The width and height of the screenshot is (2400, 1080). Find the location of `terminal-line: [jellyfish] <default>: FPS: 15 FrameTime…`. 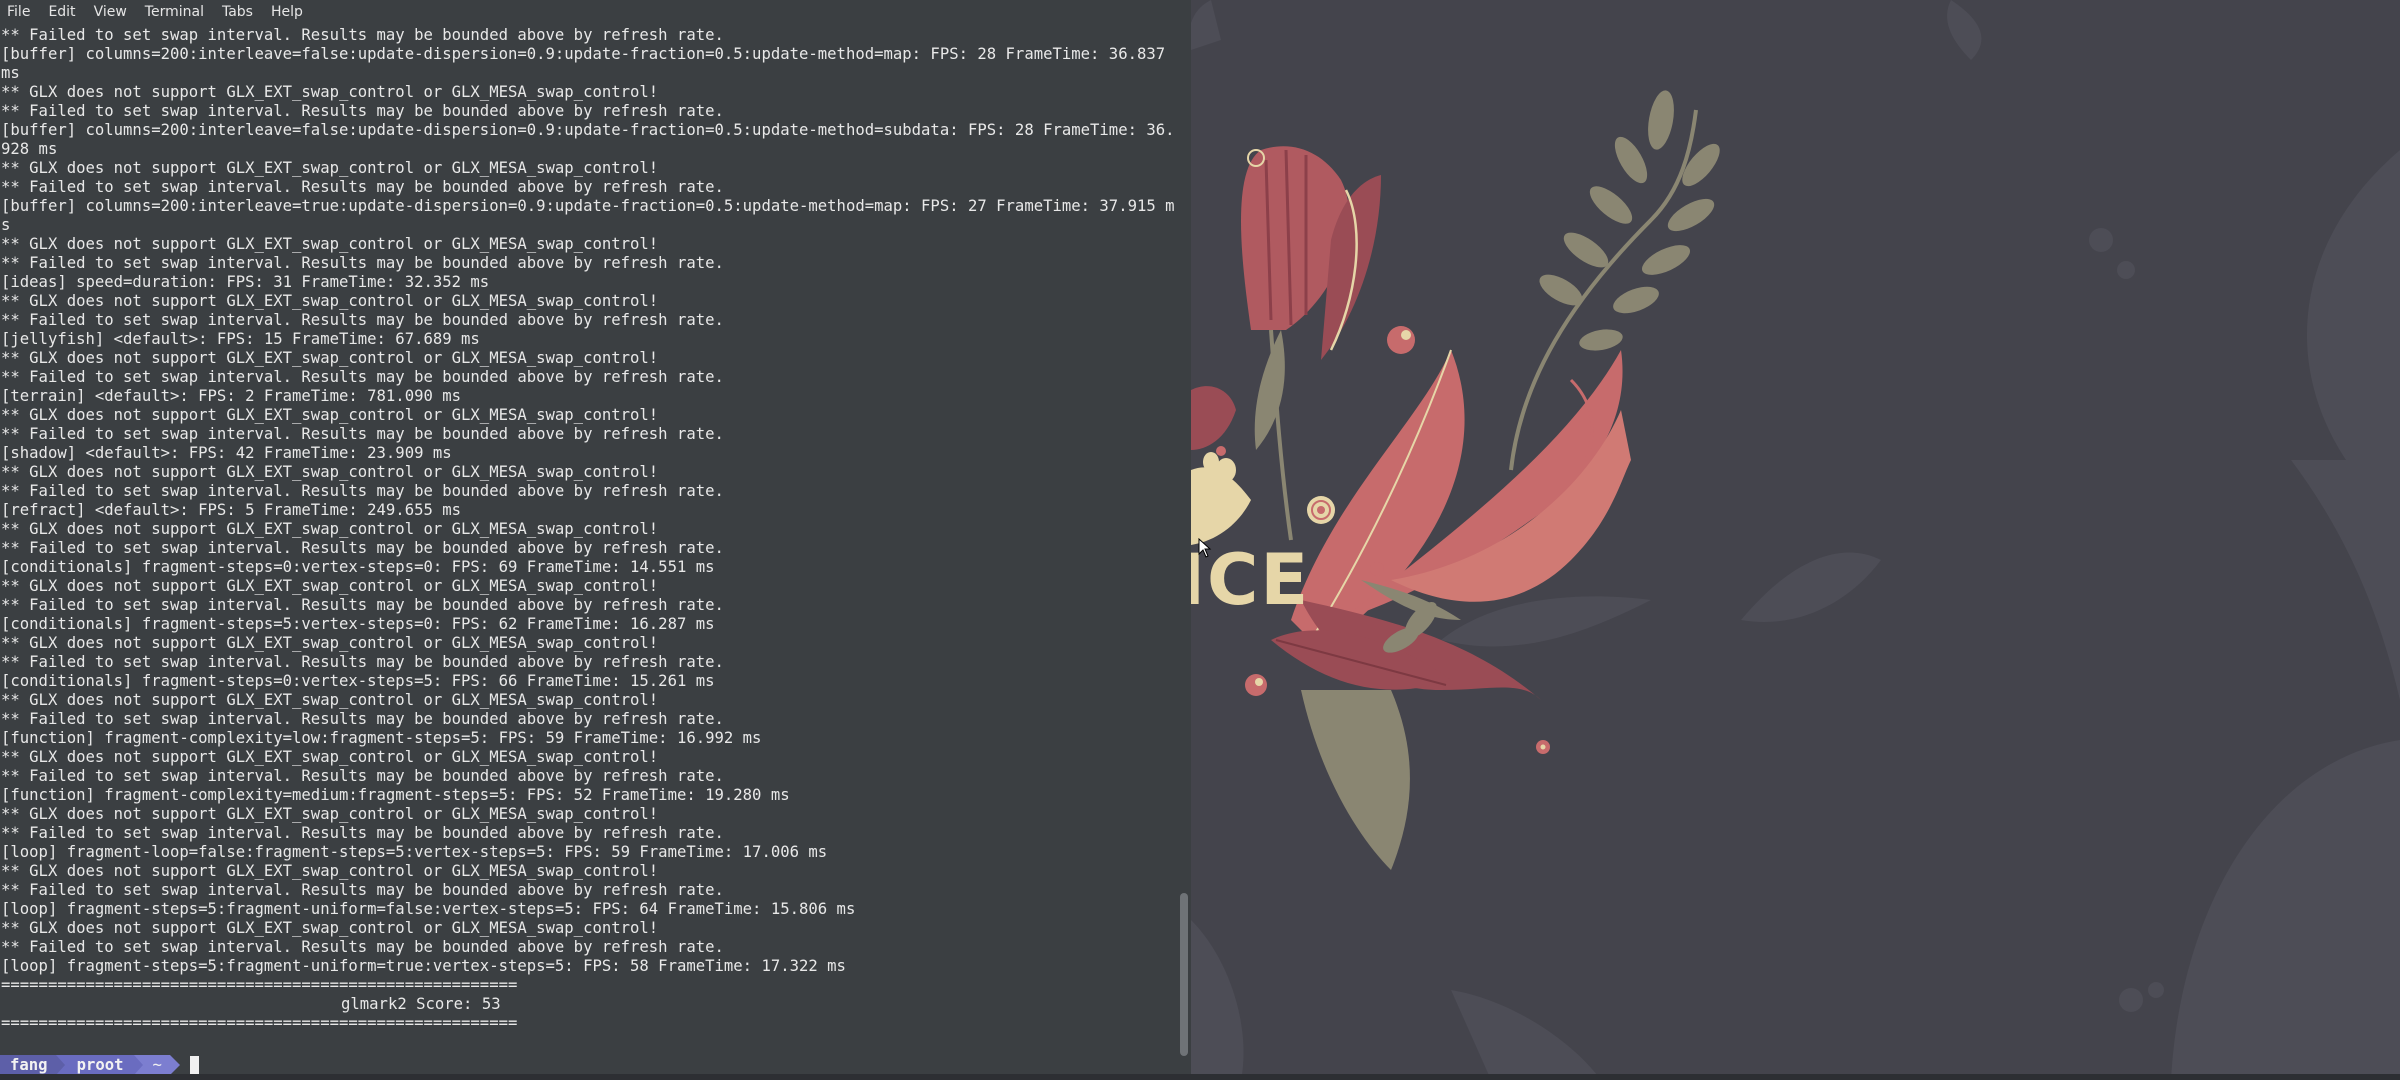

terminal-line: [jellyfish] <default>: FPS: 15 FrameTime… is located at coordinates (240, 339).